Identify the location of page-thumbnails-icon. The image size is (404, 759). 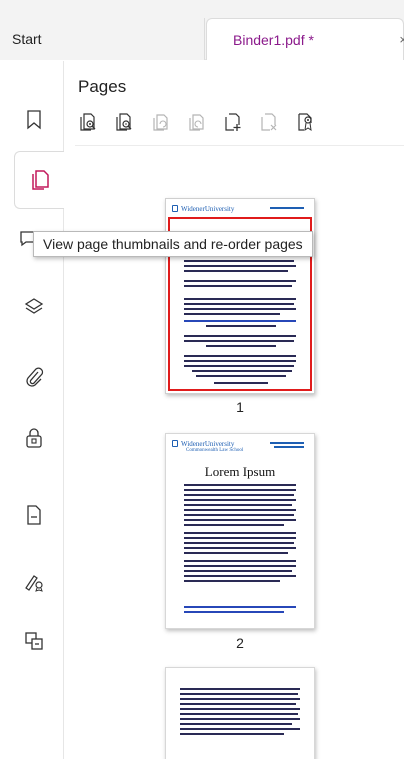
(40, 180).